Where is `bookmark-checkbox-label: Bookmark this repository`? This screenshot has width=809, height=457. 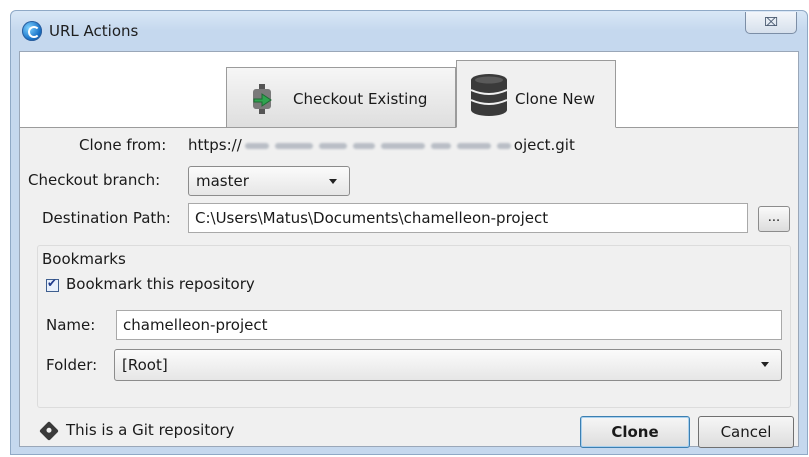 bookmark-checkbox-label: Bookmark this repository is located at coordinates (160, 284).